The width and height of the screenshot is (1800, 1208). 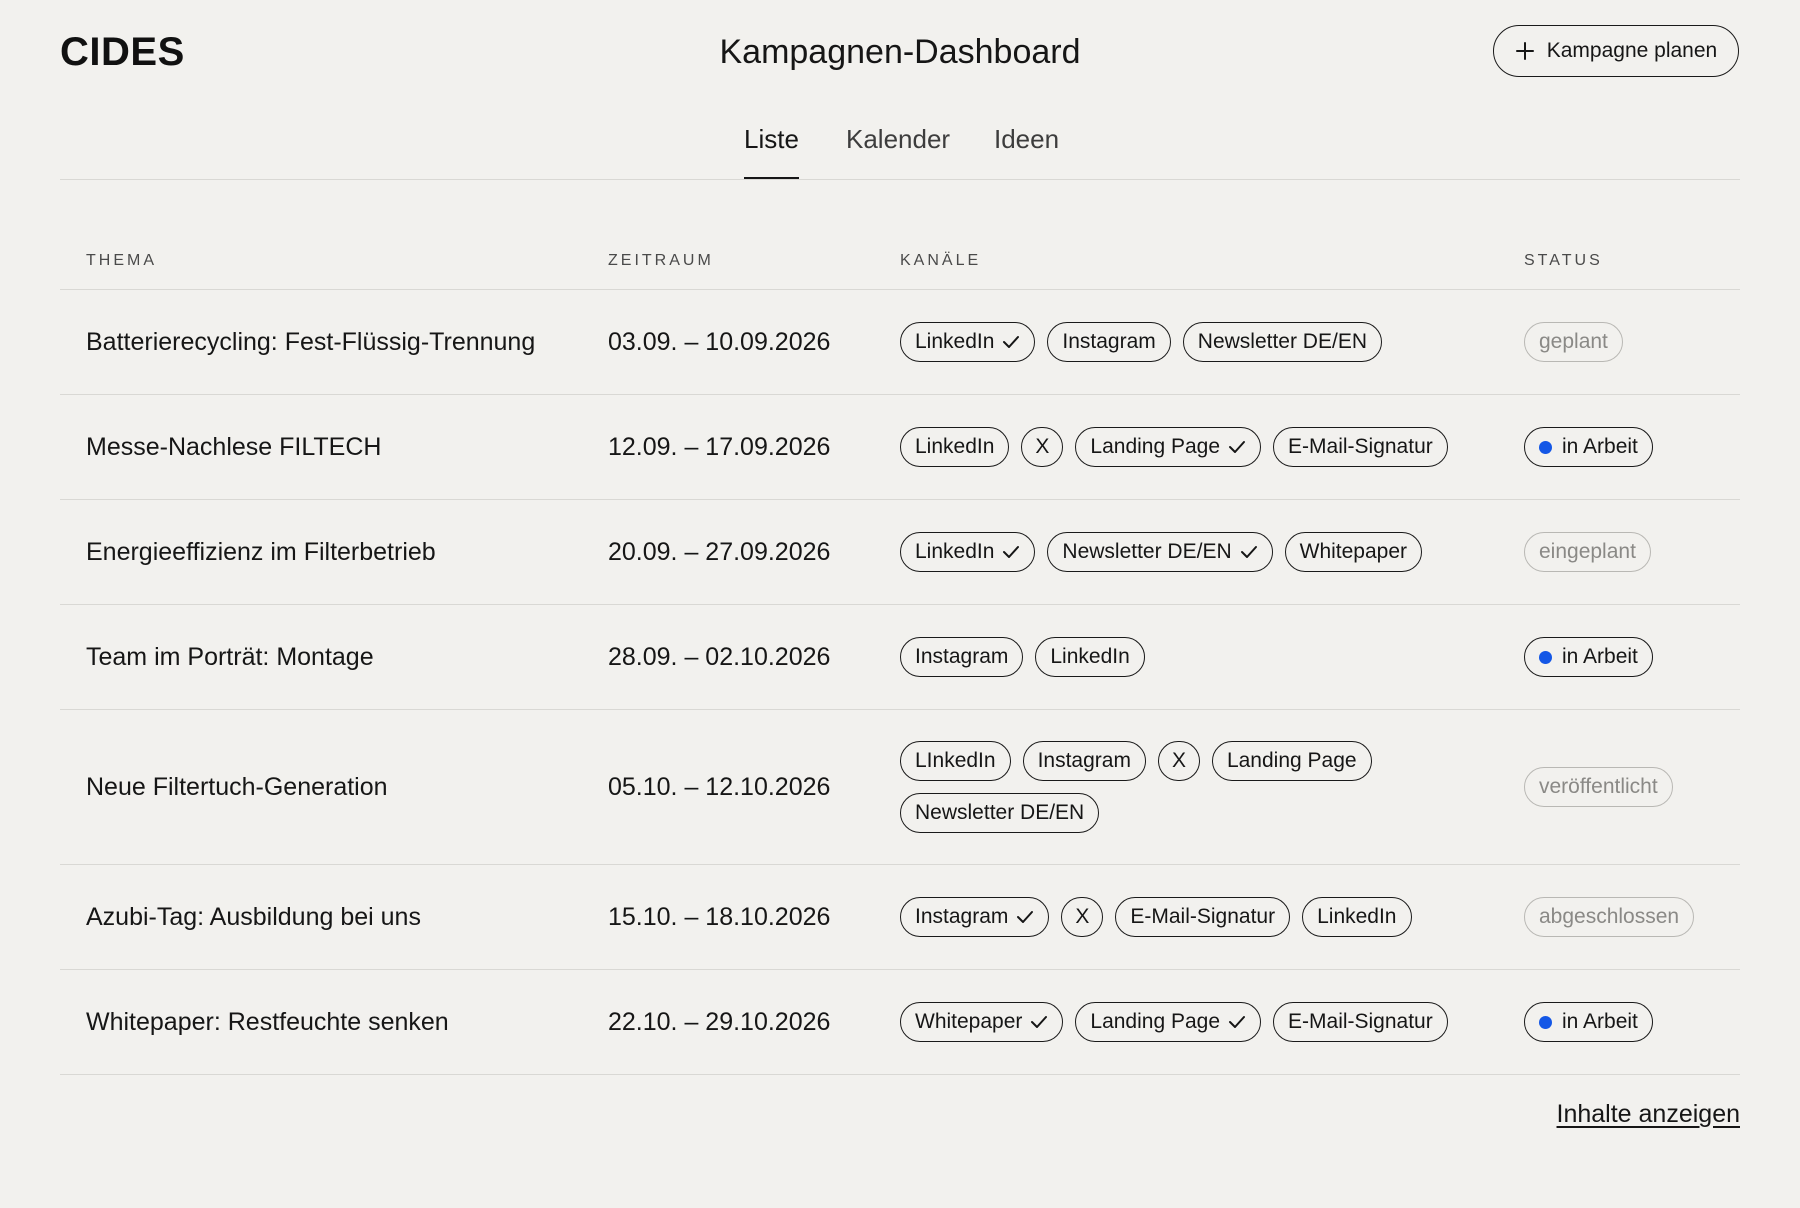 I want to click on status-label: geplant, so click(x=1573, y=341).